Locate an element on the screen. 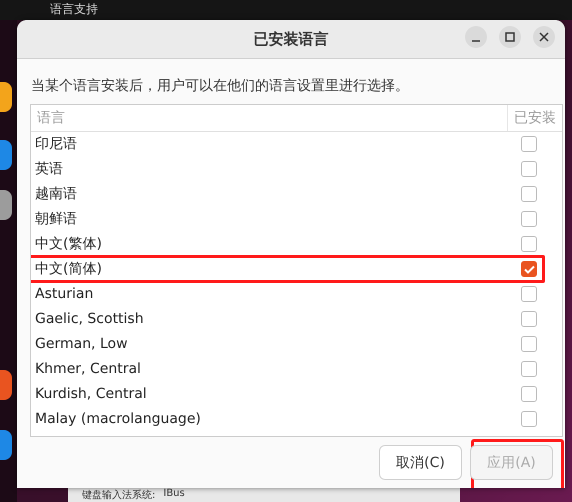 This screenshot has height=502, width=572. window-title: 已安装语言 is located at coordinates (291, 39).